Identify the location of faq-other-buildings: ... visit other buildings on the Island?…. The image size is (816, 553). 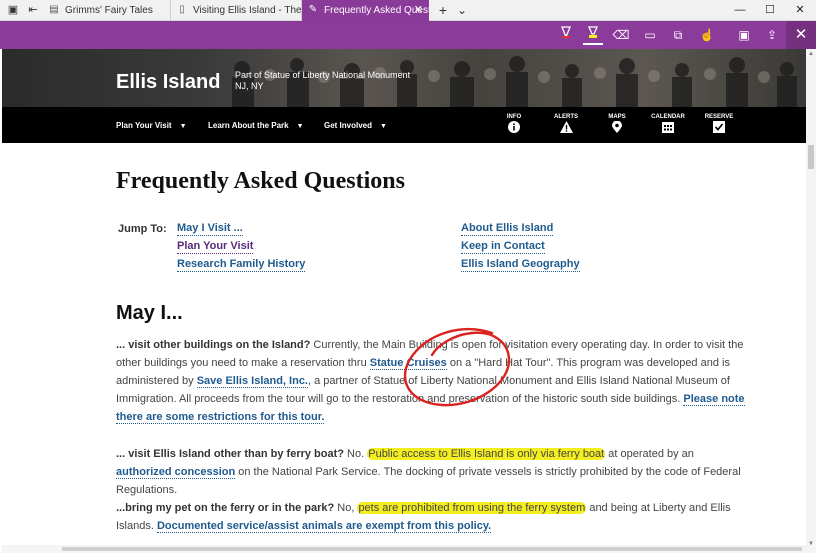
(431, 381).